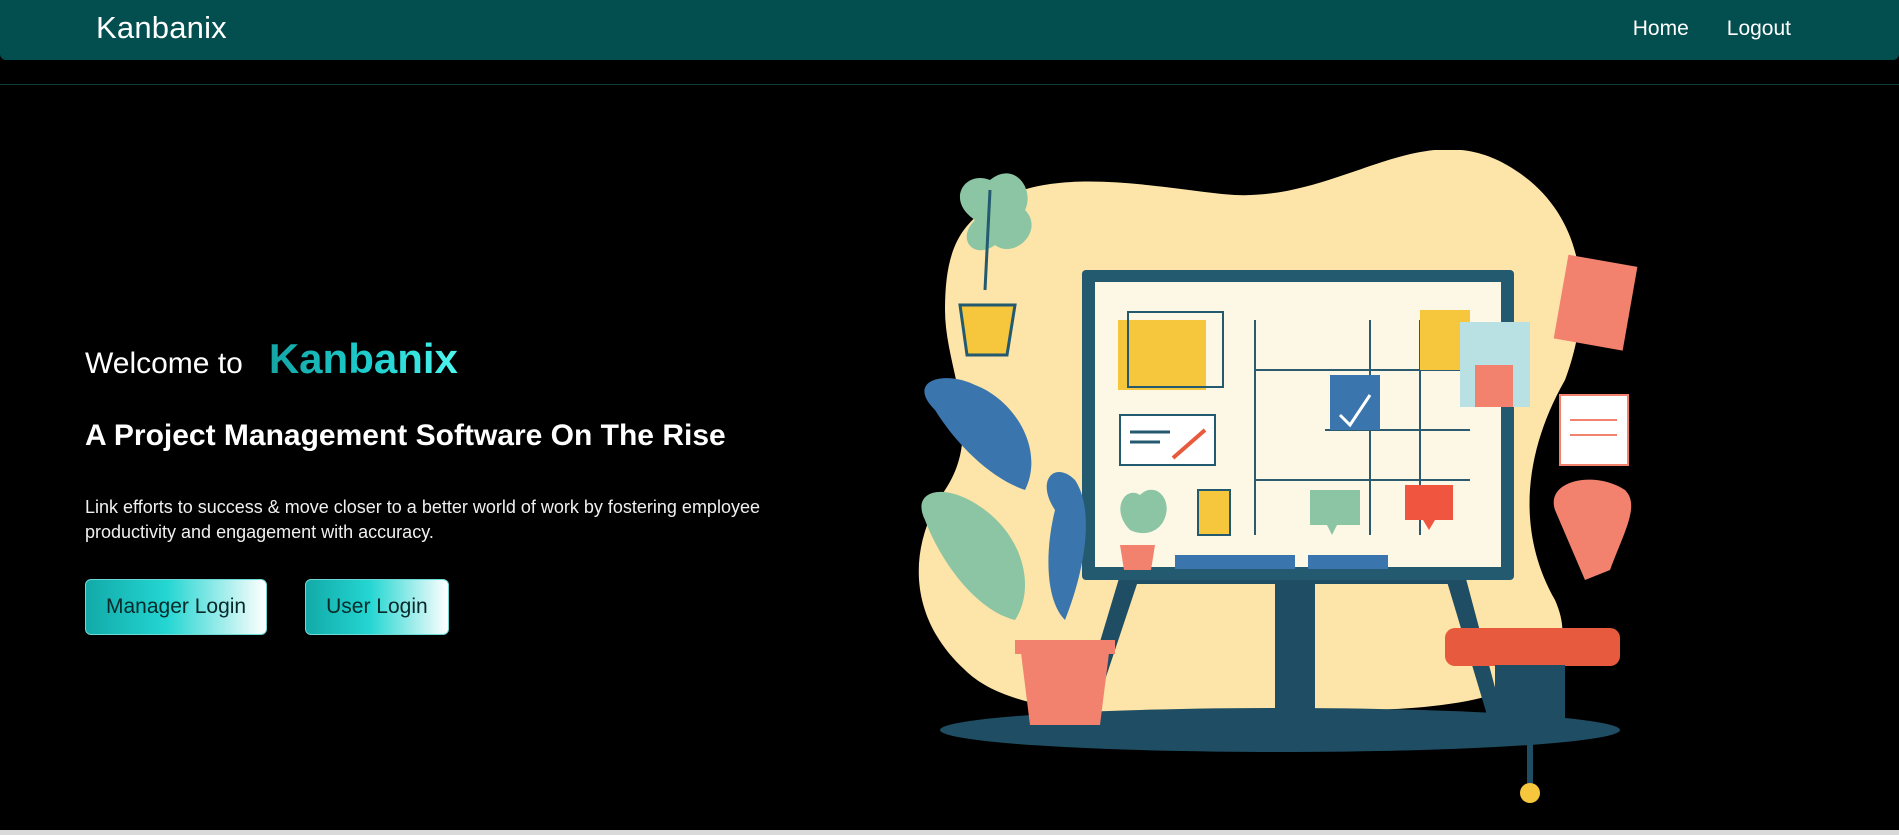 This screenshot has width=1899, height=835. I want to click on welcome-text: Welcome to, so click(164, 363).